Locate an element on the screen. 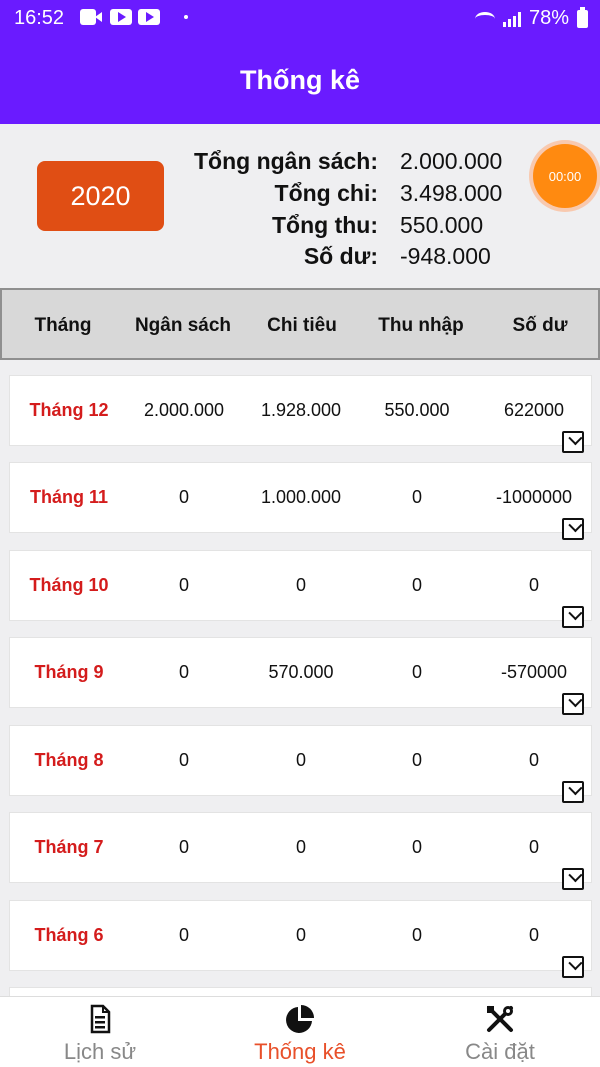 The height and width of the screenshot is (1067, 600). summary-total-spending: Tổng chi: 3.498.000 is located at coordinates (350, 196).